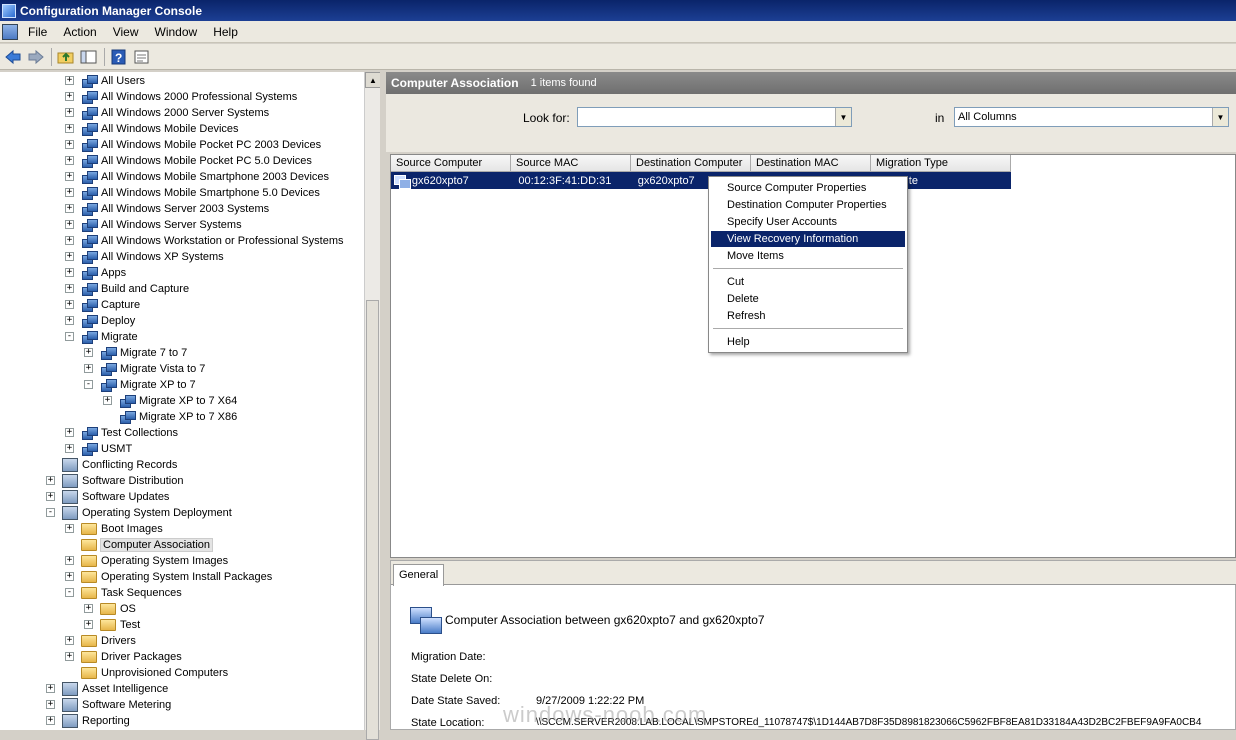 The width and height of the screenshot is (1236, 740). I want to click on tree-scrollbar: ▲, so click(372, 406).